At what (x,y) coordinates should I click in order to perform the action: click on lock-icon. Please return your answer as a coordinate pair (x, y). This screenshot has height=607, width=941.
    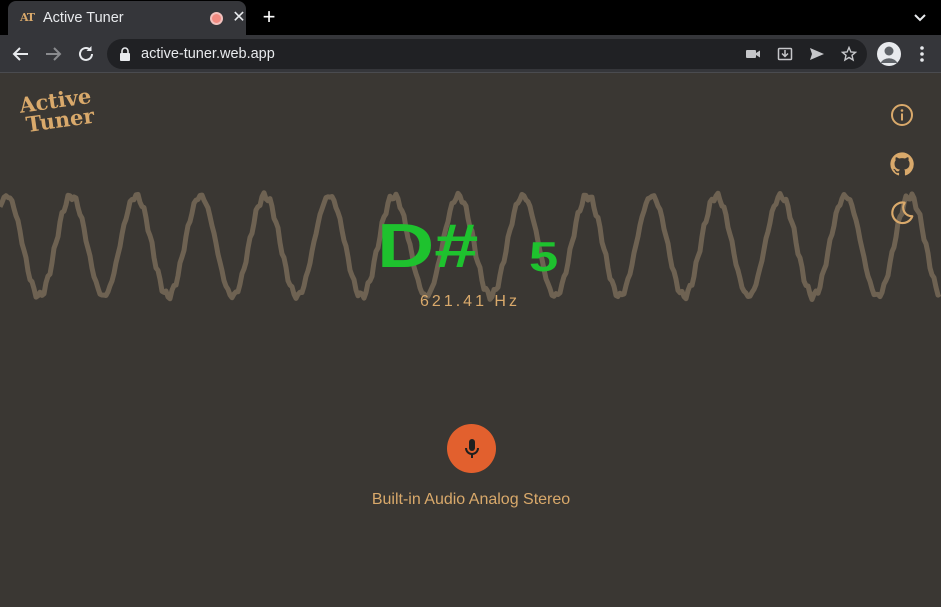
    Looking at the image, I should click on (125, 54).